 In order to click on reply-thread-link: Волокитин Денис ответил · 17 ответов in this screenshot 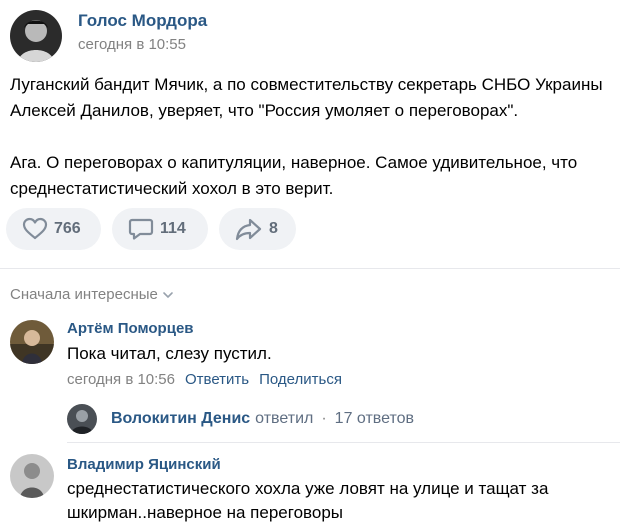, I will do `click(240, 419)`.